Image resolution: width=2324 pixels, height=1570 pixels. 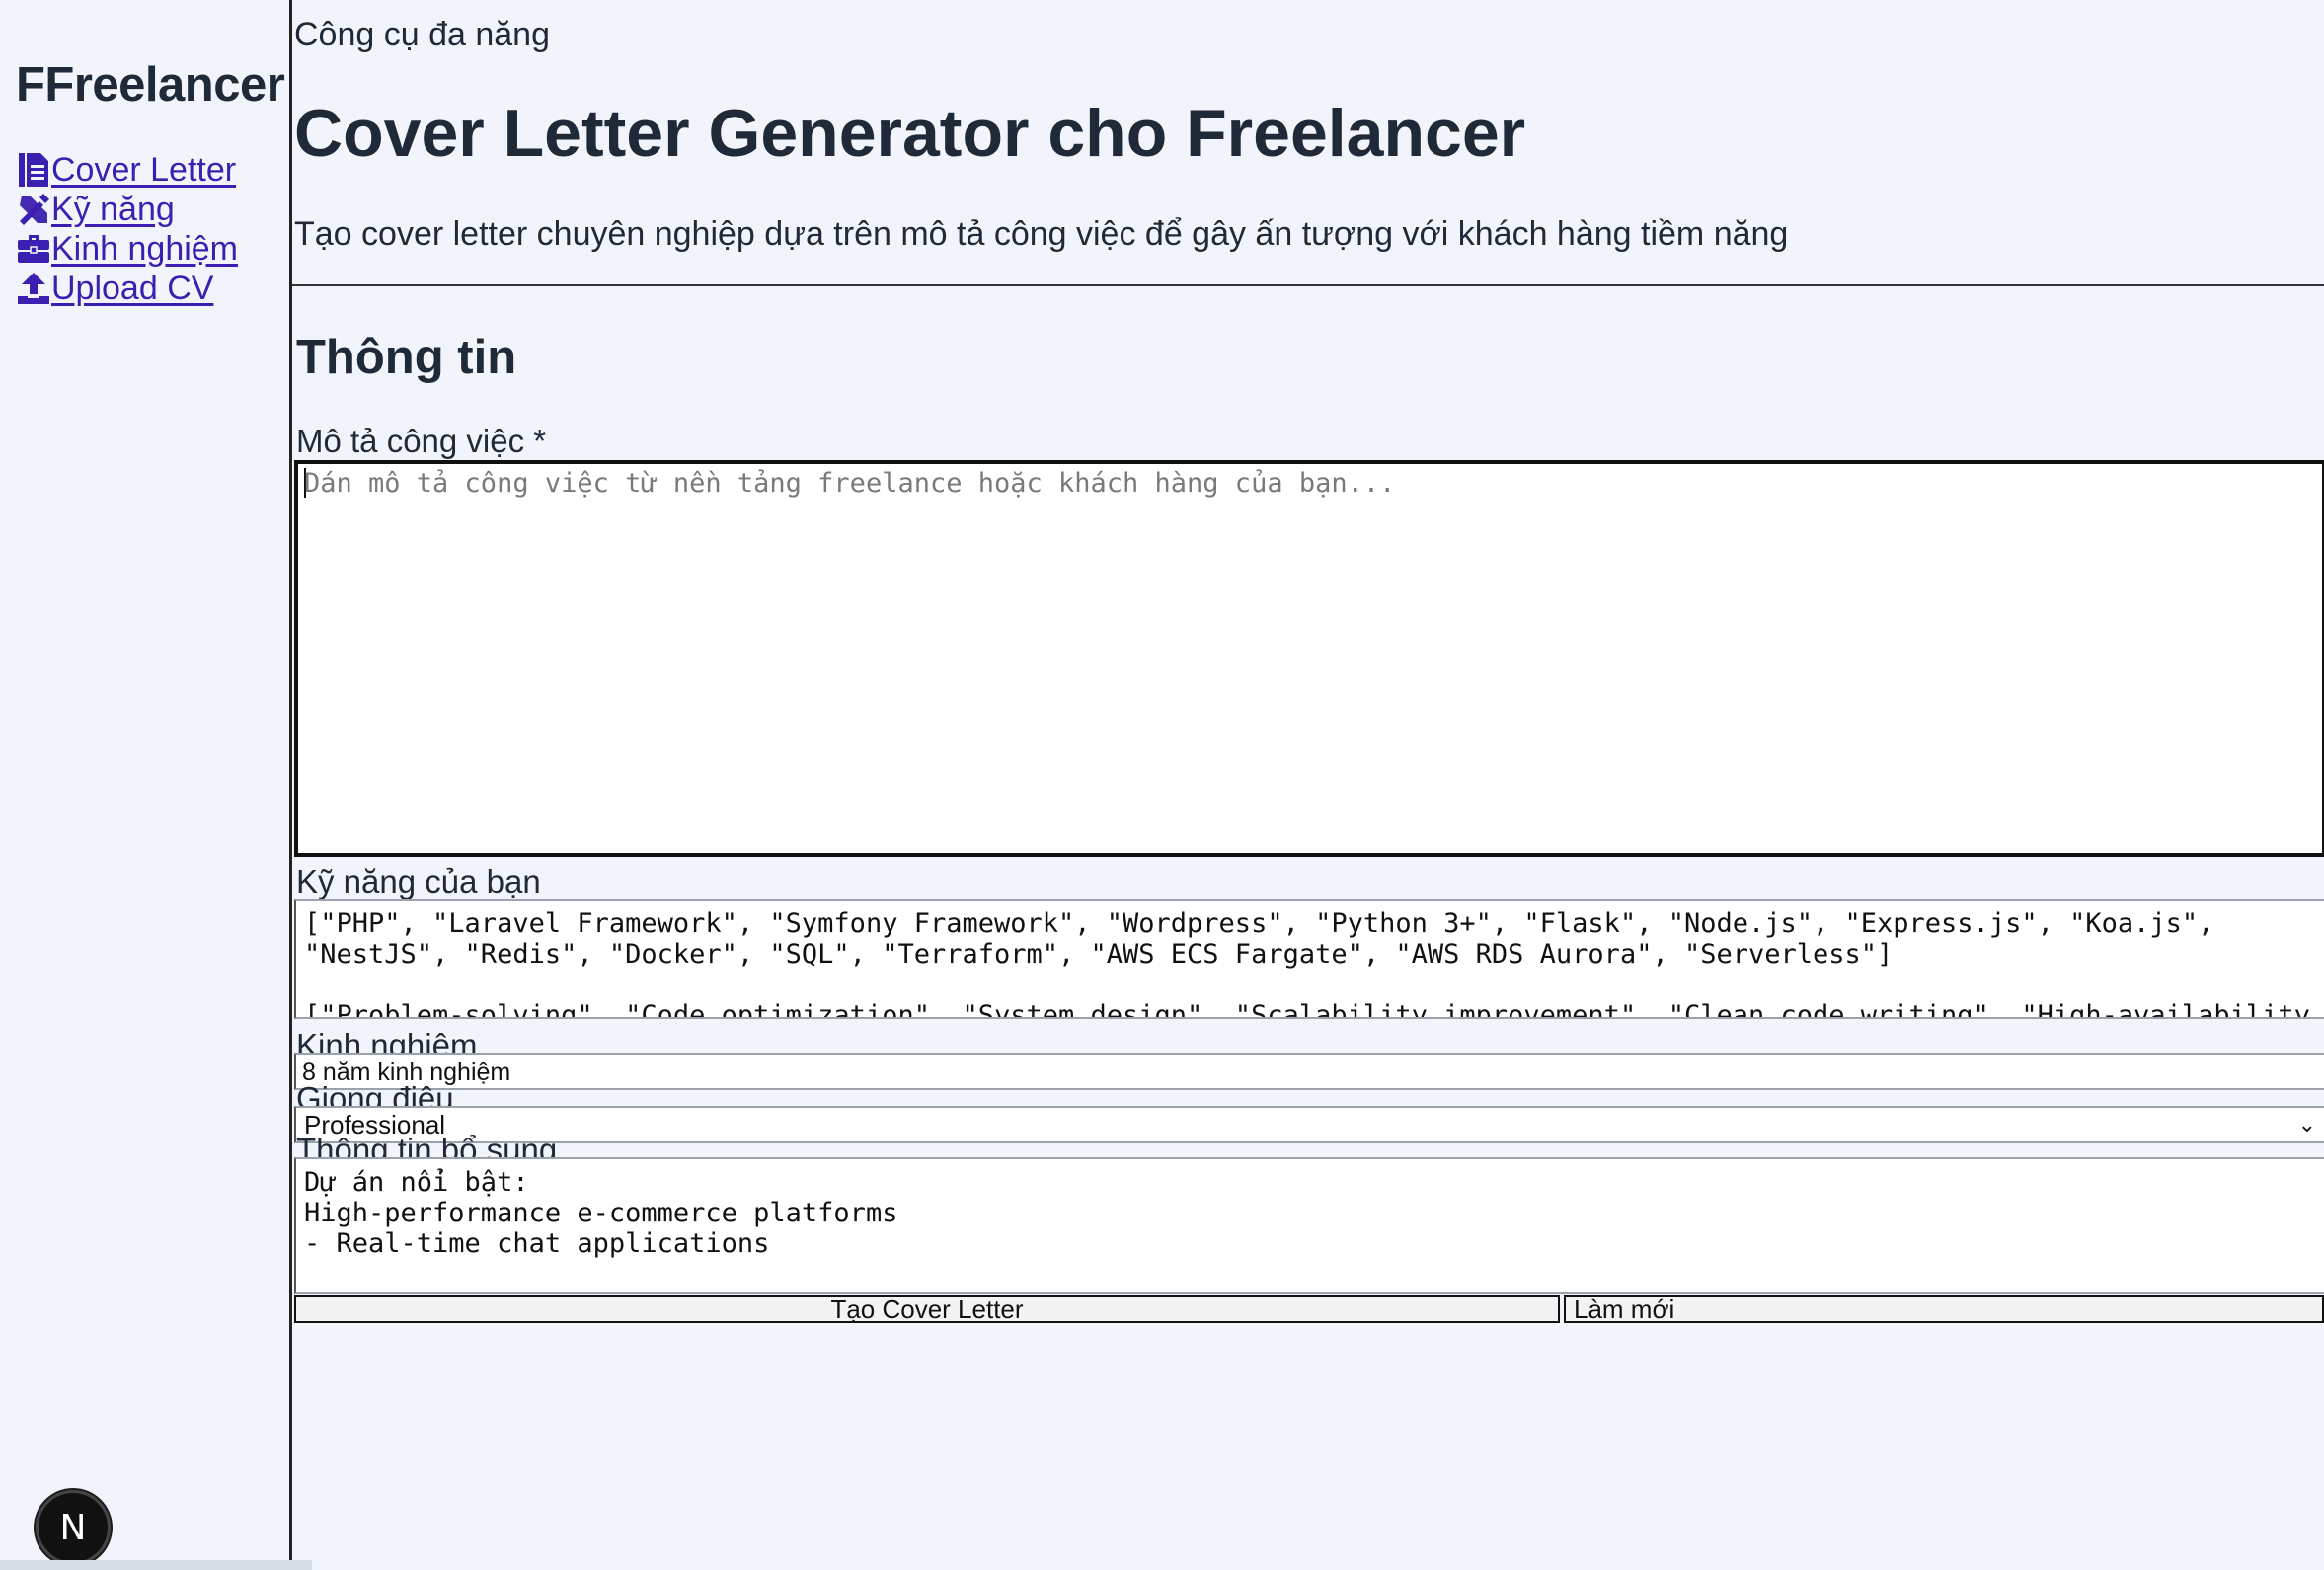 What do you see at coordinates (406, 357) in the screenshot?
I see `section-title: Thông tin` at bounding box center [406, 357].